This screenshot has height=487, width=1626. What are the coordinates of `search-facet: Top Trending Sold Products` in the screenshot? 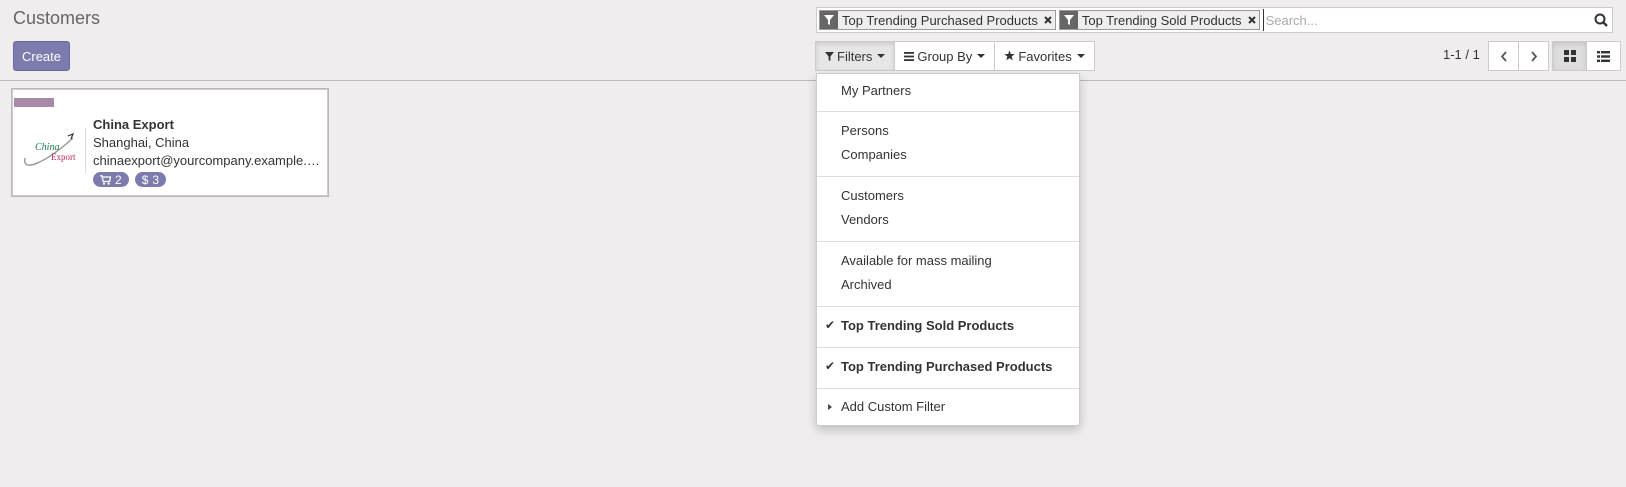 It's located at (1159, 20).